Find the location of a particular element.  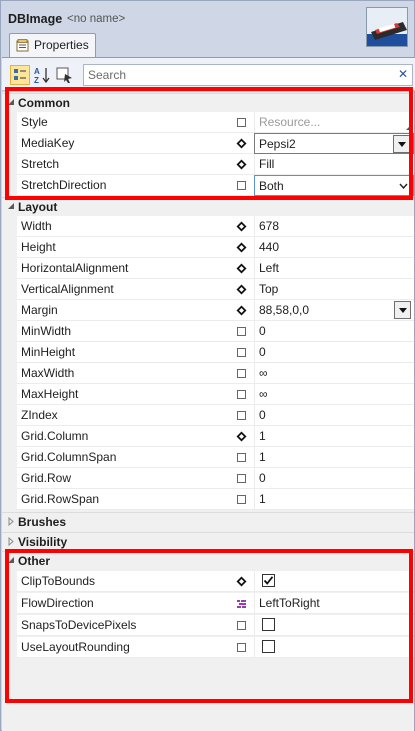

category-brushes-label: Brushes is located at coordinates (42, 522).